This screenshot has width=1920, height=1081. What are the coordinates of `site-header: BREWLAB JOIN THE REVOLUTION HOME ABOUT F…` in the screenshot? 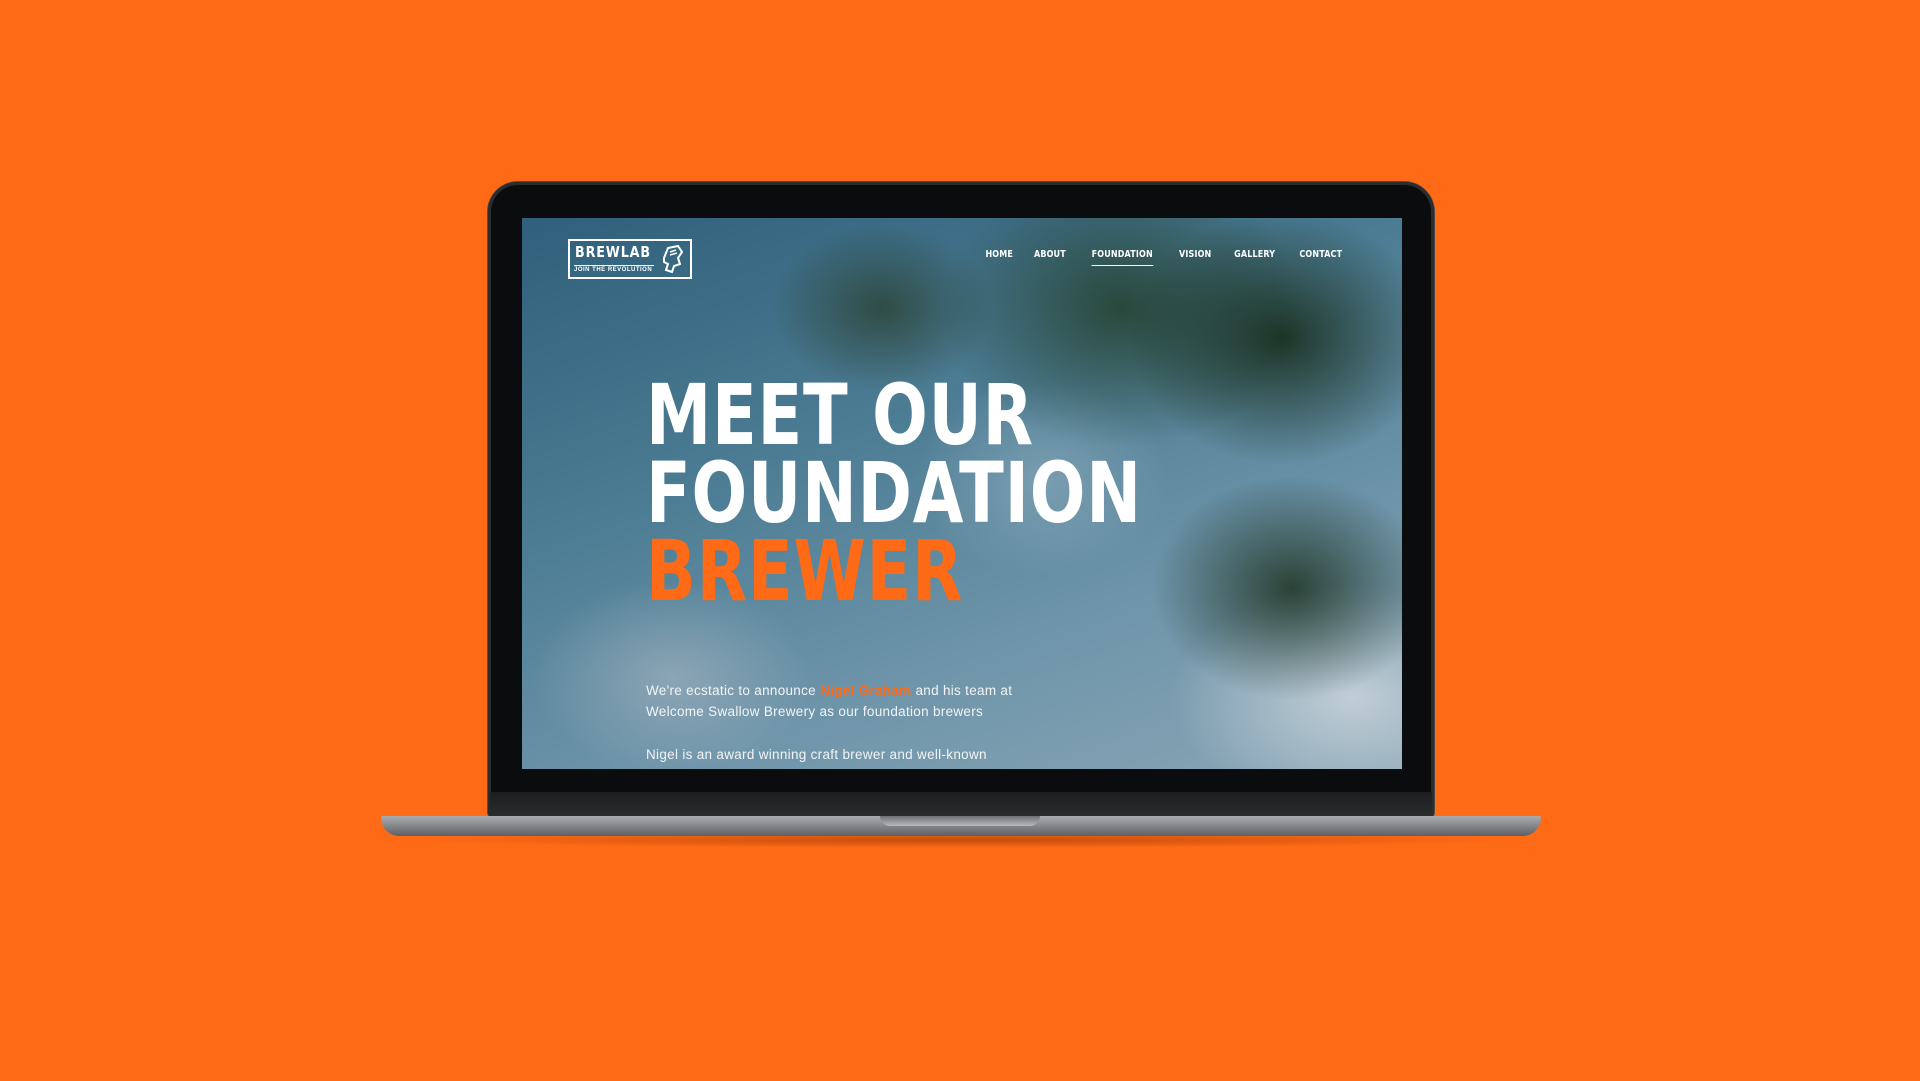 It's located at (962, 258).